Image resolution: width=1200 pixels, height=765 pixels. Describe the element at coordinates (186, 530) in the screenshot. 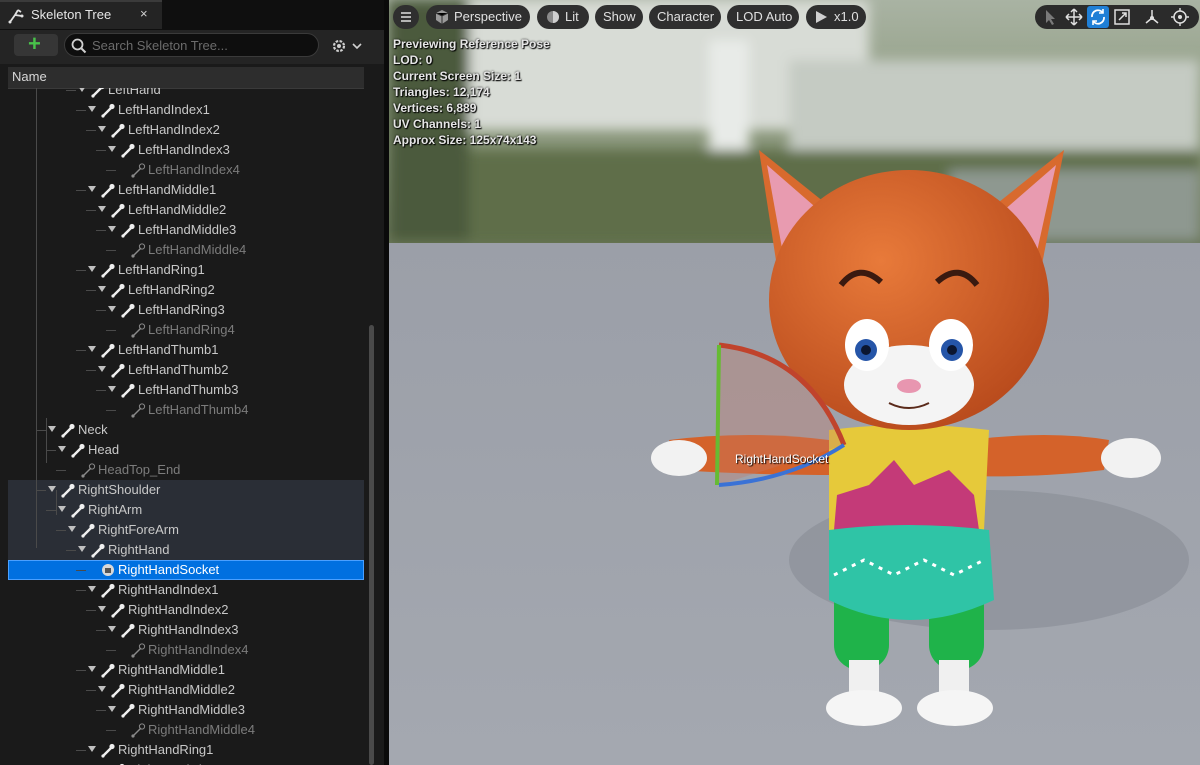

I see `tree-row: RightForeArm` at that location.